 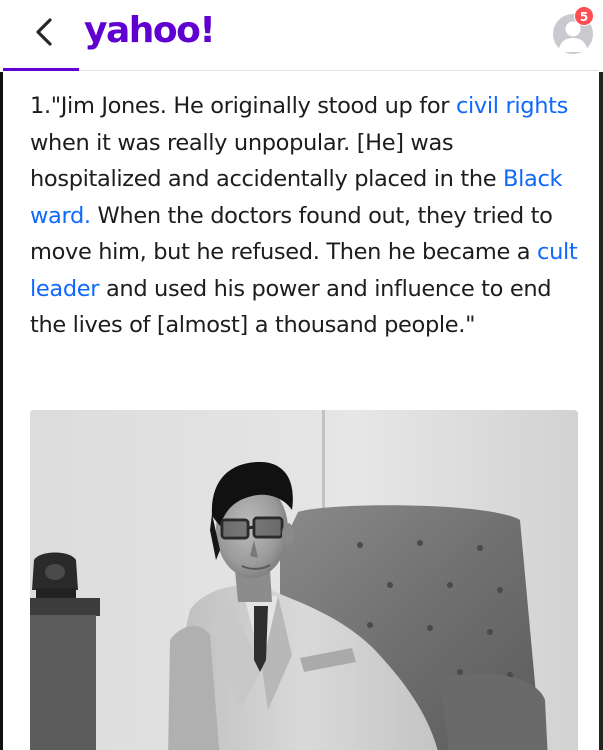 What do you see at coordinates (584, 16) in the screenshot?
I see `notification-badge: 5` at bounding box center [584, 16].